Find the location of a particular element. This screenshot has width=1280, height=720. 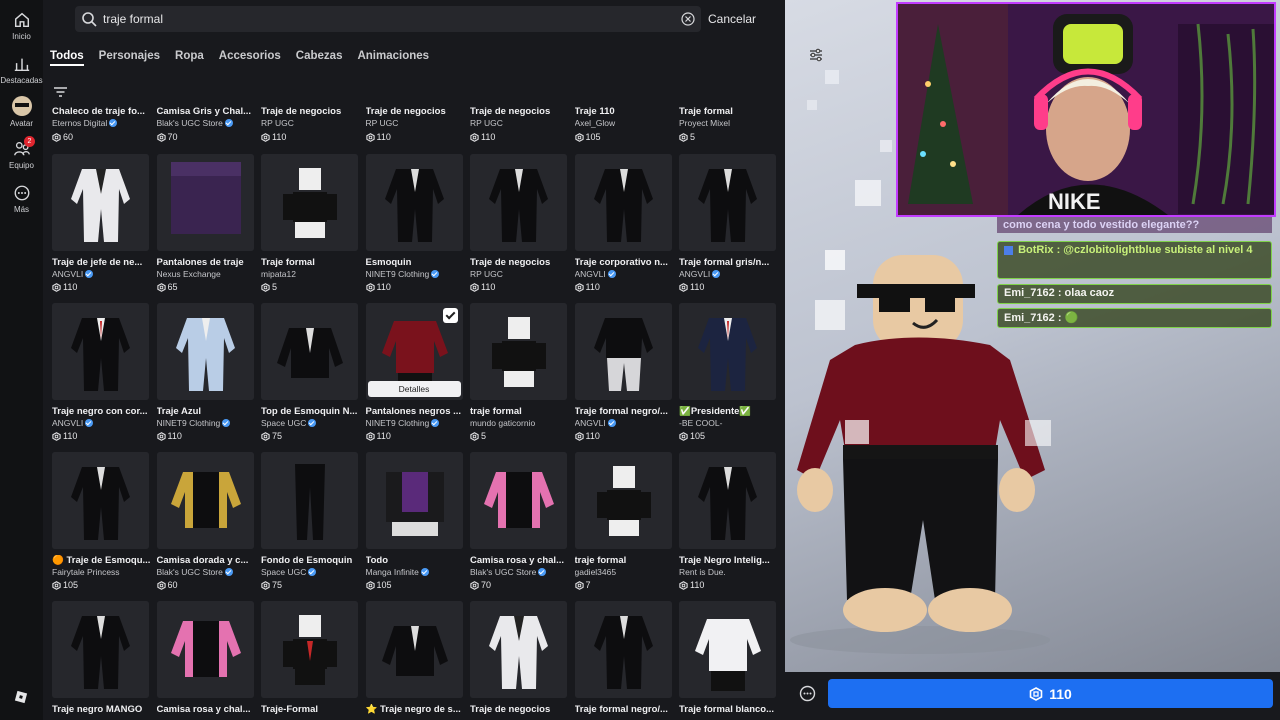

tab-personajes: Personajes is located at coordinates (129, 58).